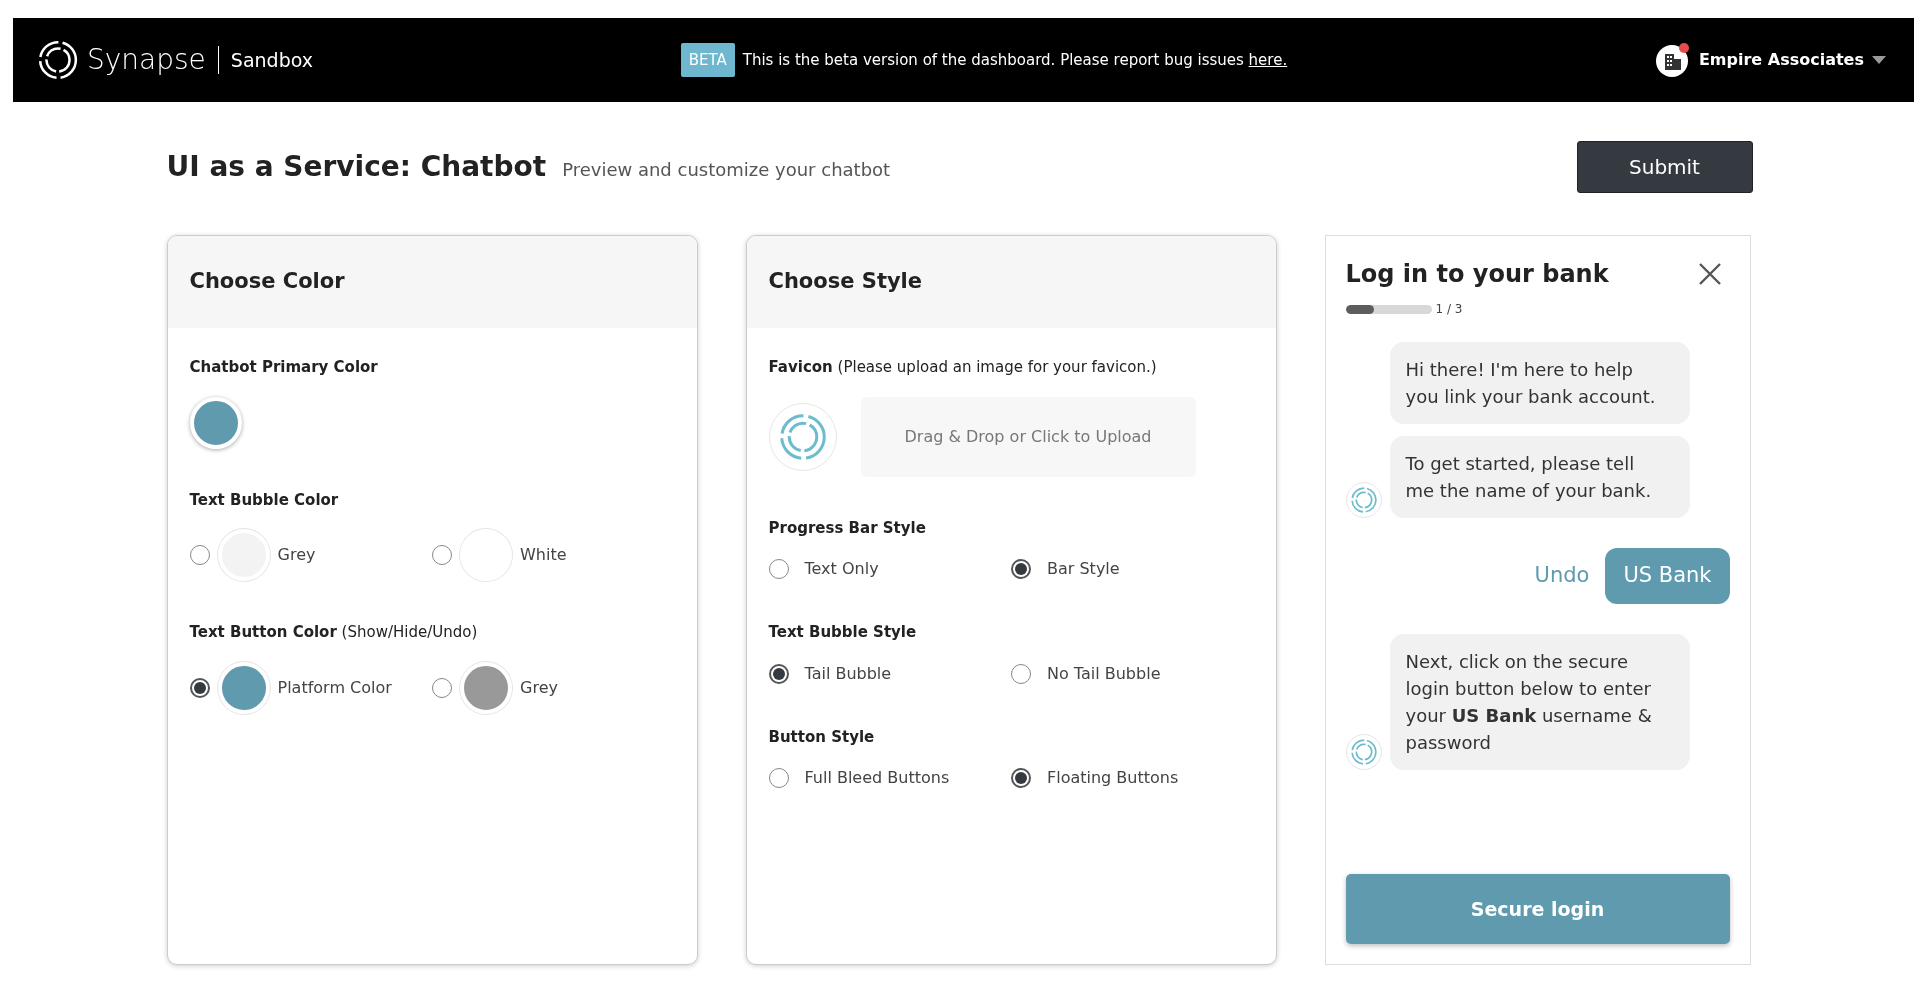  What do you see at coordinates (1672, 60) in the screenshot?
I see `building-icon` at bounding box center [1672, 60].